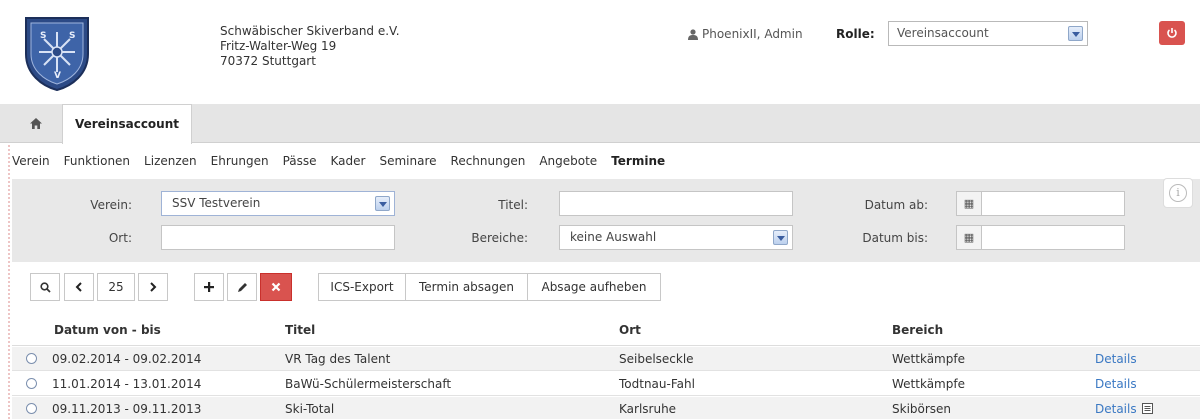 Image resolution: width=1200 pixels, height=419 pixels. Describe the element at coordinates (896, 205) in the screenshot. I see `datum-ab-label: Datum ab:` at that location.